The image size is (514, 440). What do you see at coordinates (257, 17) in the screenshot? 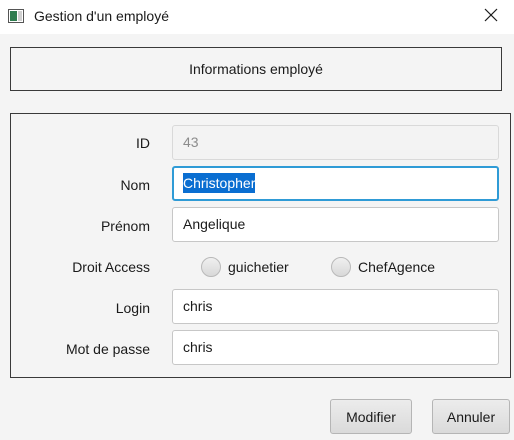
I see `title-bar: Gestion d'un employé` at bounding box center [257, 17].